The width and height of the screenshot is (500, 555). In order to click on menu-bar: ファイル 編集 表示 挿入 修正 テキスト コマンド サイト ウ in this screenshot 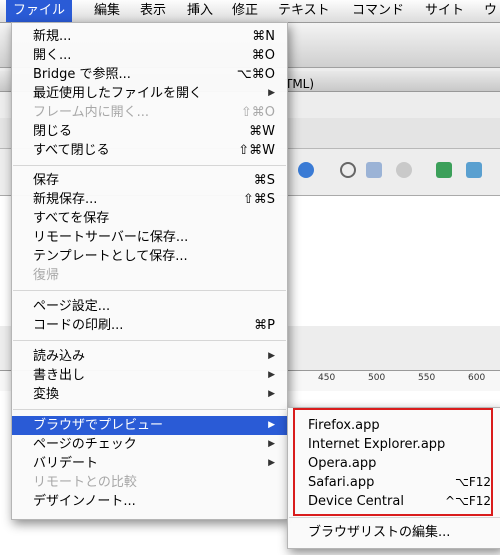, I will do `click(250, 11)`.